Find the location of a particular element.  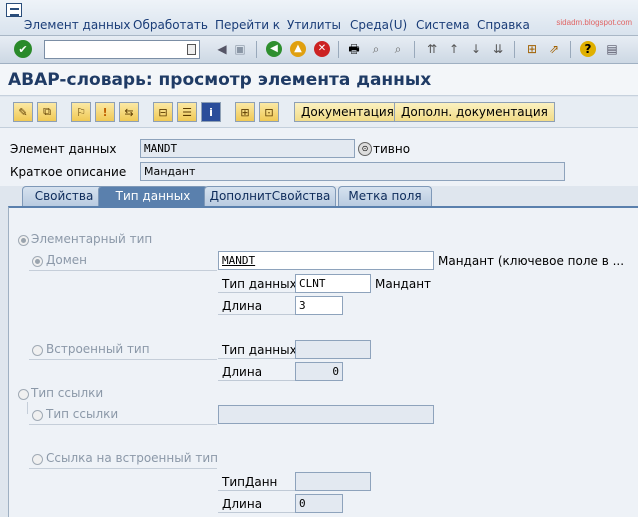

ref-dtype-field is located at coordinates (333, 481).